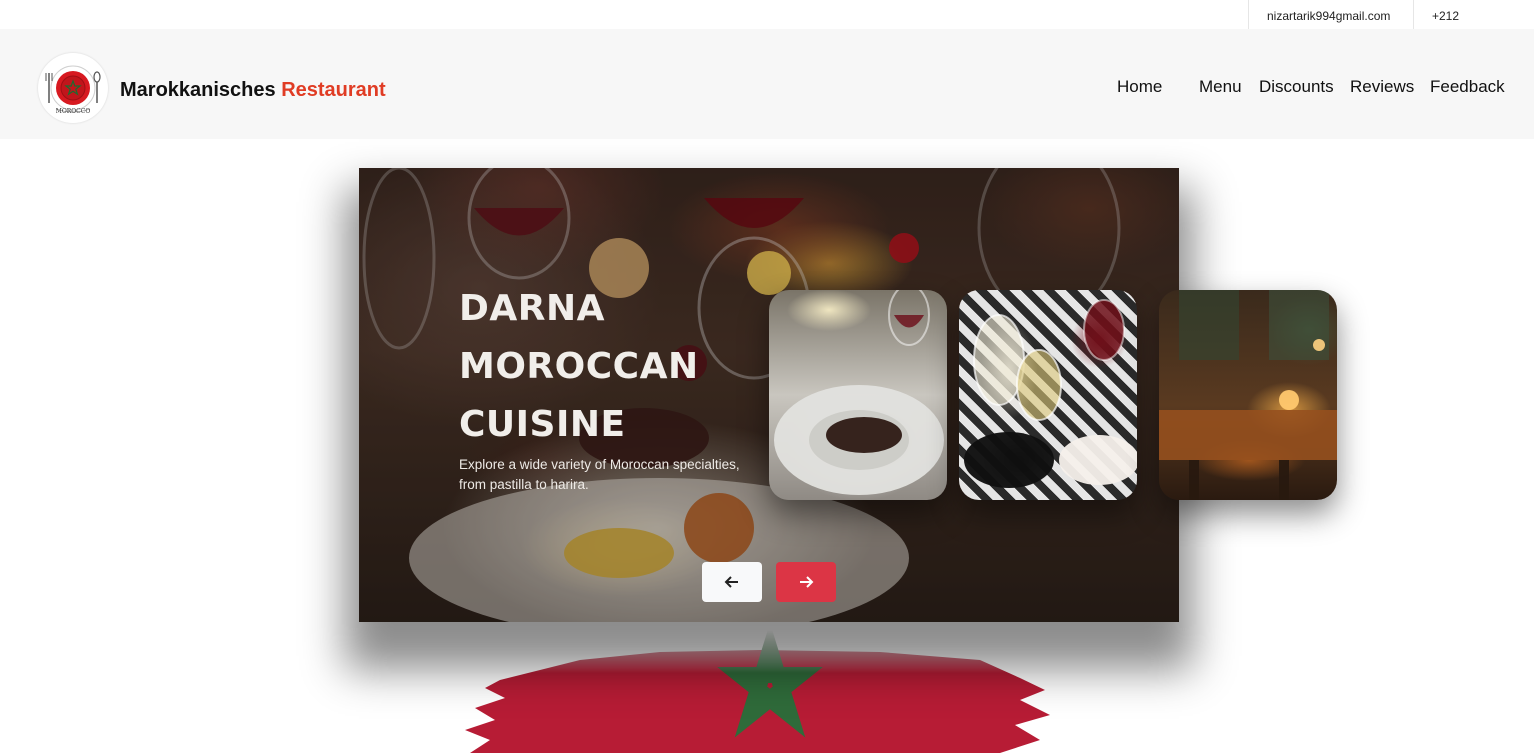  Describe the element at coordinates (1467, 87) in the screenshot. I see `nav-feedback: Feedback` at that location.